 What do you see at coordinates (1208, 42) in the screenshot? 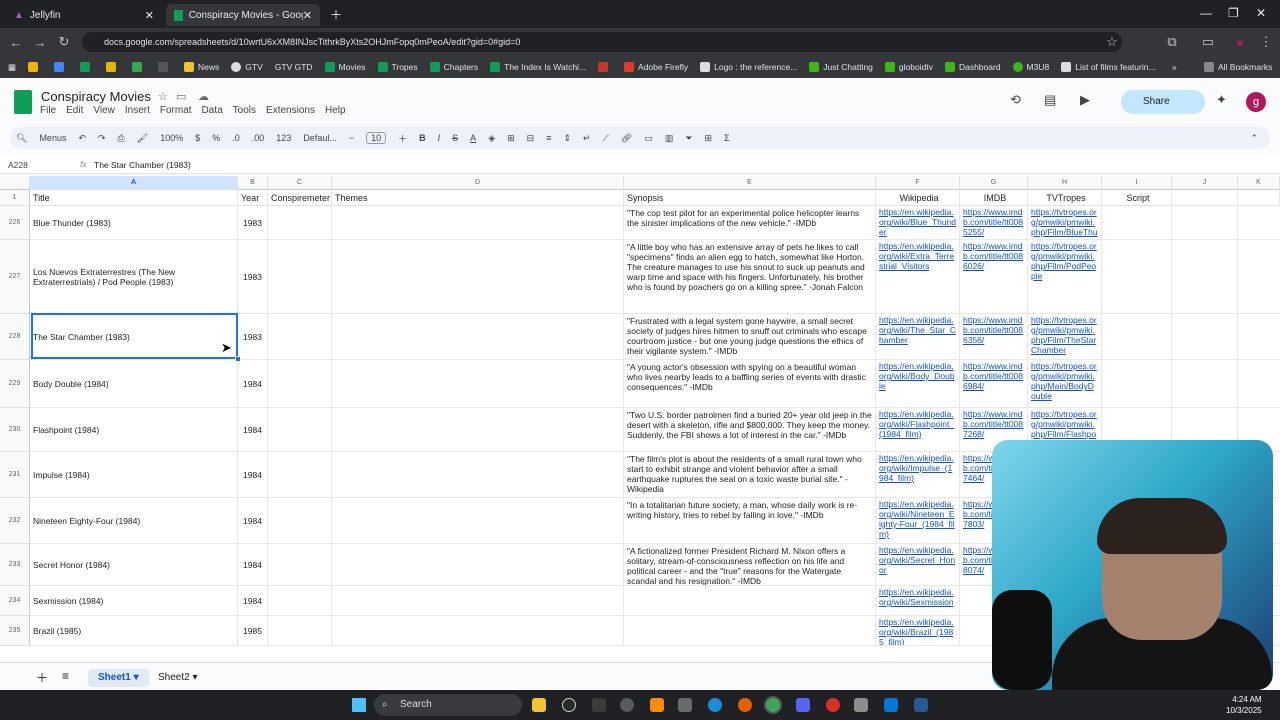
I see `sidebar-icon: ▭` at bounding box center [1208, 42].